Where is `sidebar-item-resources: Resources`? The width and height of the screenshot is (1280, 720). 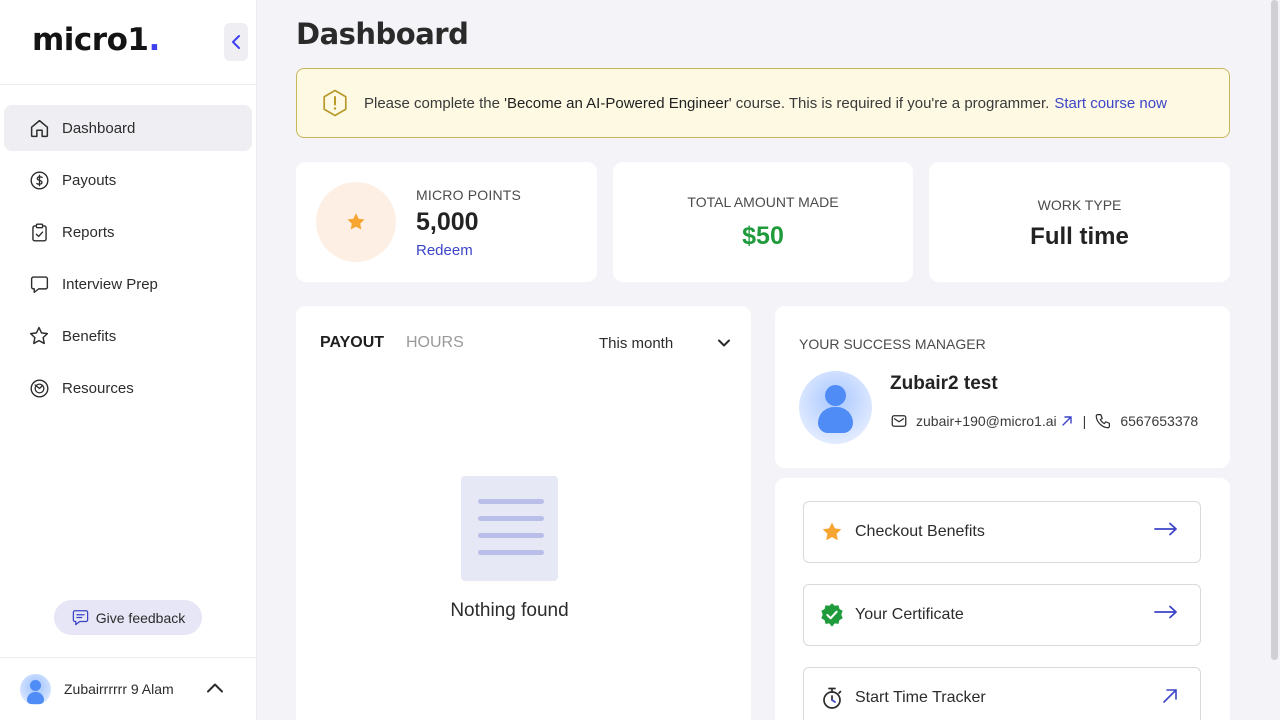
sidebar-item-resources: Resources is located at coordinates (128, 388).